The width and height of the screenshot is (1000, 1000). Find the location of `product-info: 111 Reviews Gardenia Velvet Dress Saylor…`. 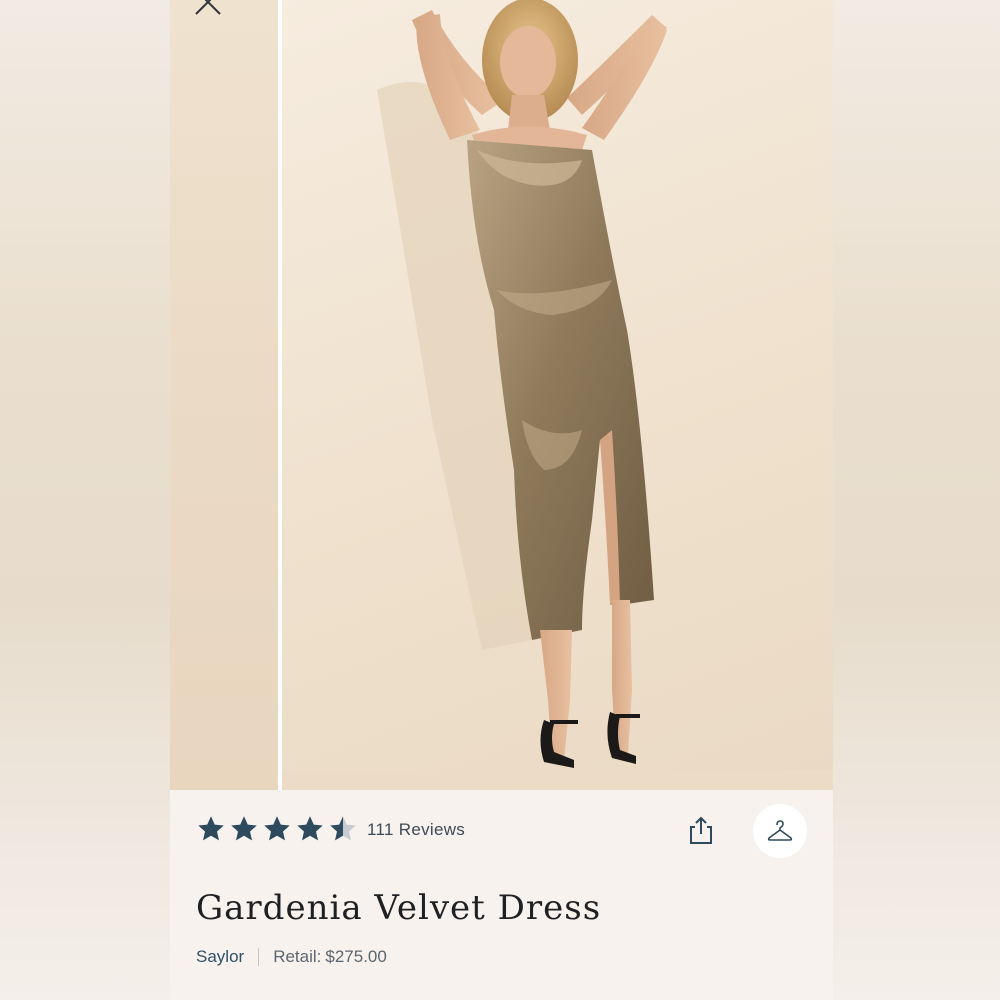

product-info: 111 Reviews Gardenia Velvet Dress Saylor… is located at coordinates (501, 895).